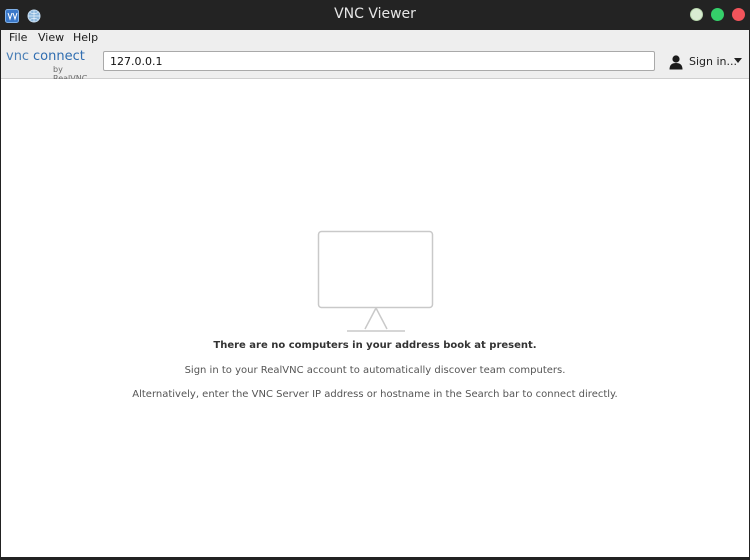 Image resolution: width=750 pixels, height=560 pixels. I want to click on menu-view: View, so click(51, 37).